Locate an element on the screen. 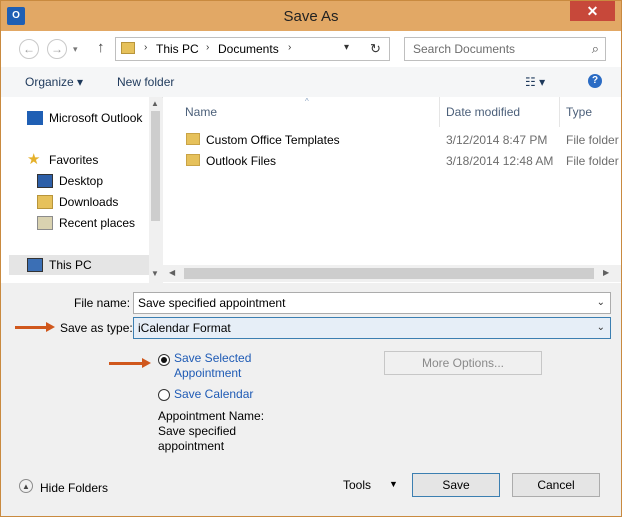  search-icon: ⌕ is located at coordinates (595, 49).